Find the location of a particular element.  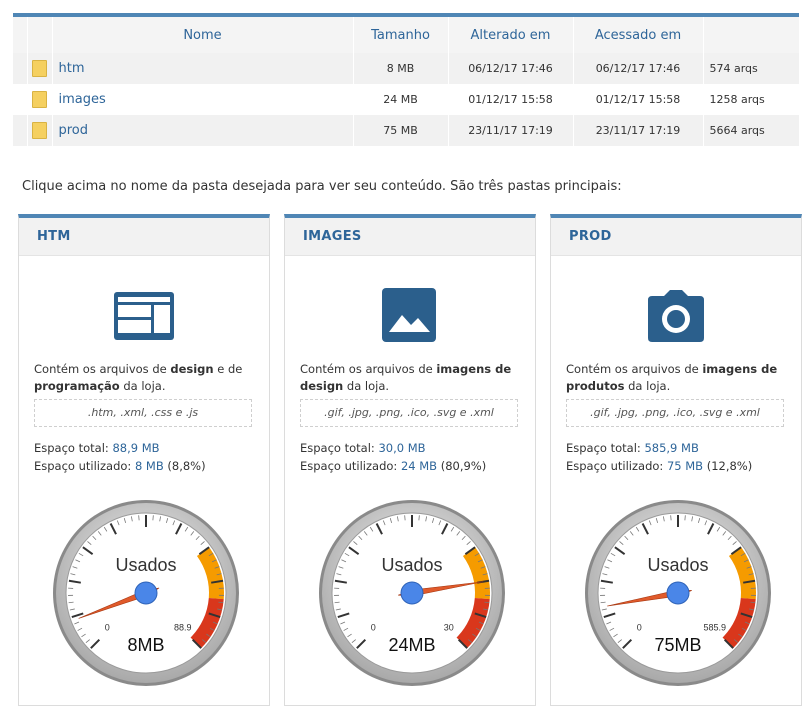

gauge-max-label: 585.9 is located at coordinates (714, 628).